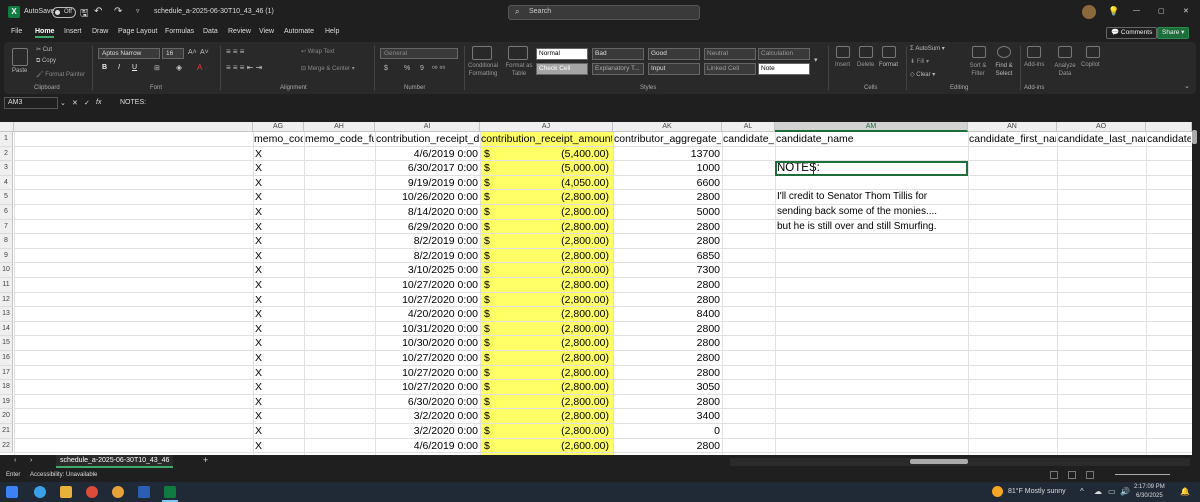 Image resolution: width=1200 pixels, height=502 pixels. What do you see at coordinates (902, 227) in the screenshot?
I see `note-text-cell: but he is still over and still Smurfing.` at bounding box center [902, 227].